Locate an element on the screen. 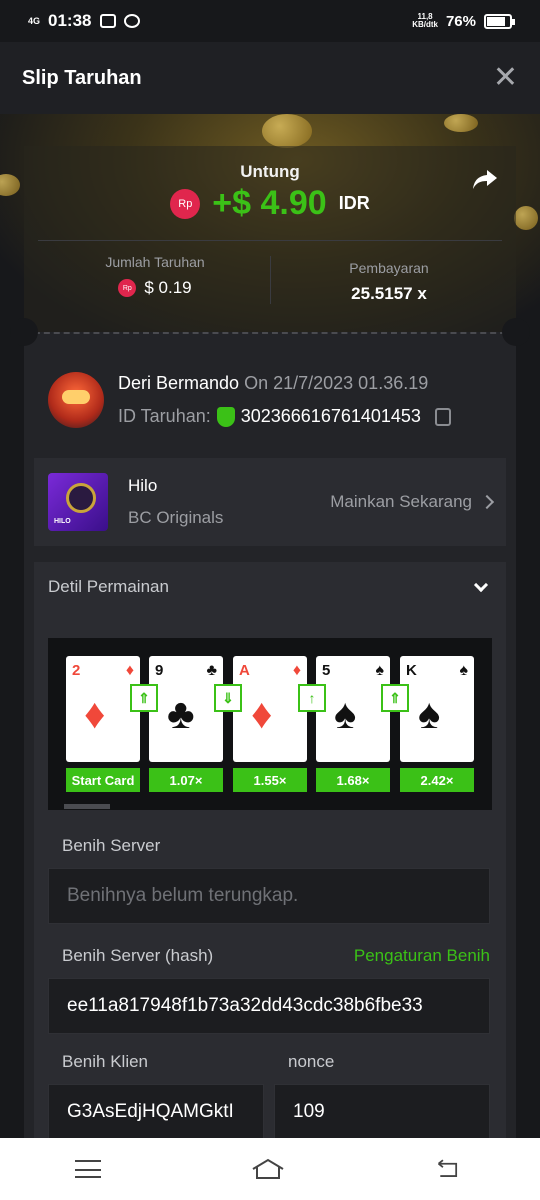 The width and height of the screenshot is (540, 1200). card-rank: 9 is located at coordinates (159, 670).